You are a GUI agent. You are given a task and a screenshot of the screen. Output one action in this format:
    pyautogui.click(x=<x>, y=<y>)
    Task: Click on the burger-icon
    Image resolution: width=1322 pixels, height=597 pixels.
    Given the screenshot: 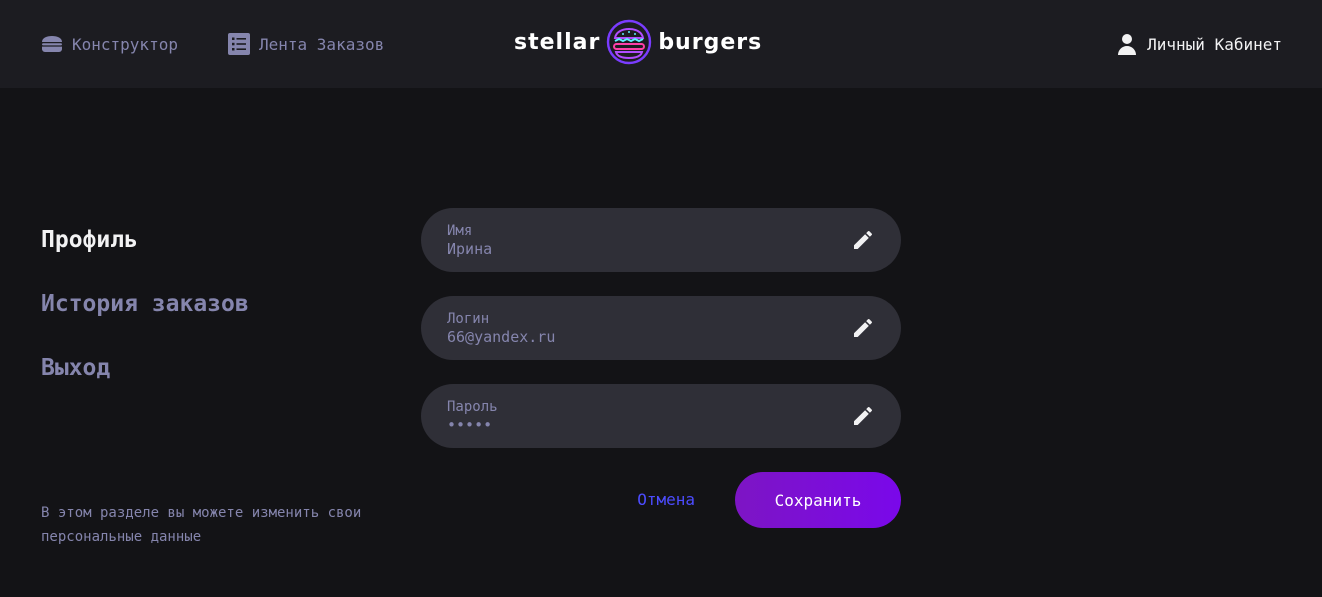 What is the action you would take?
    pyautogui.click(x=52, y=44)
    